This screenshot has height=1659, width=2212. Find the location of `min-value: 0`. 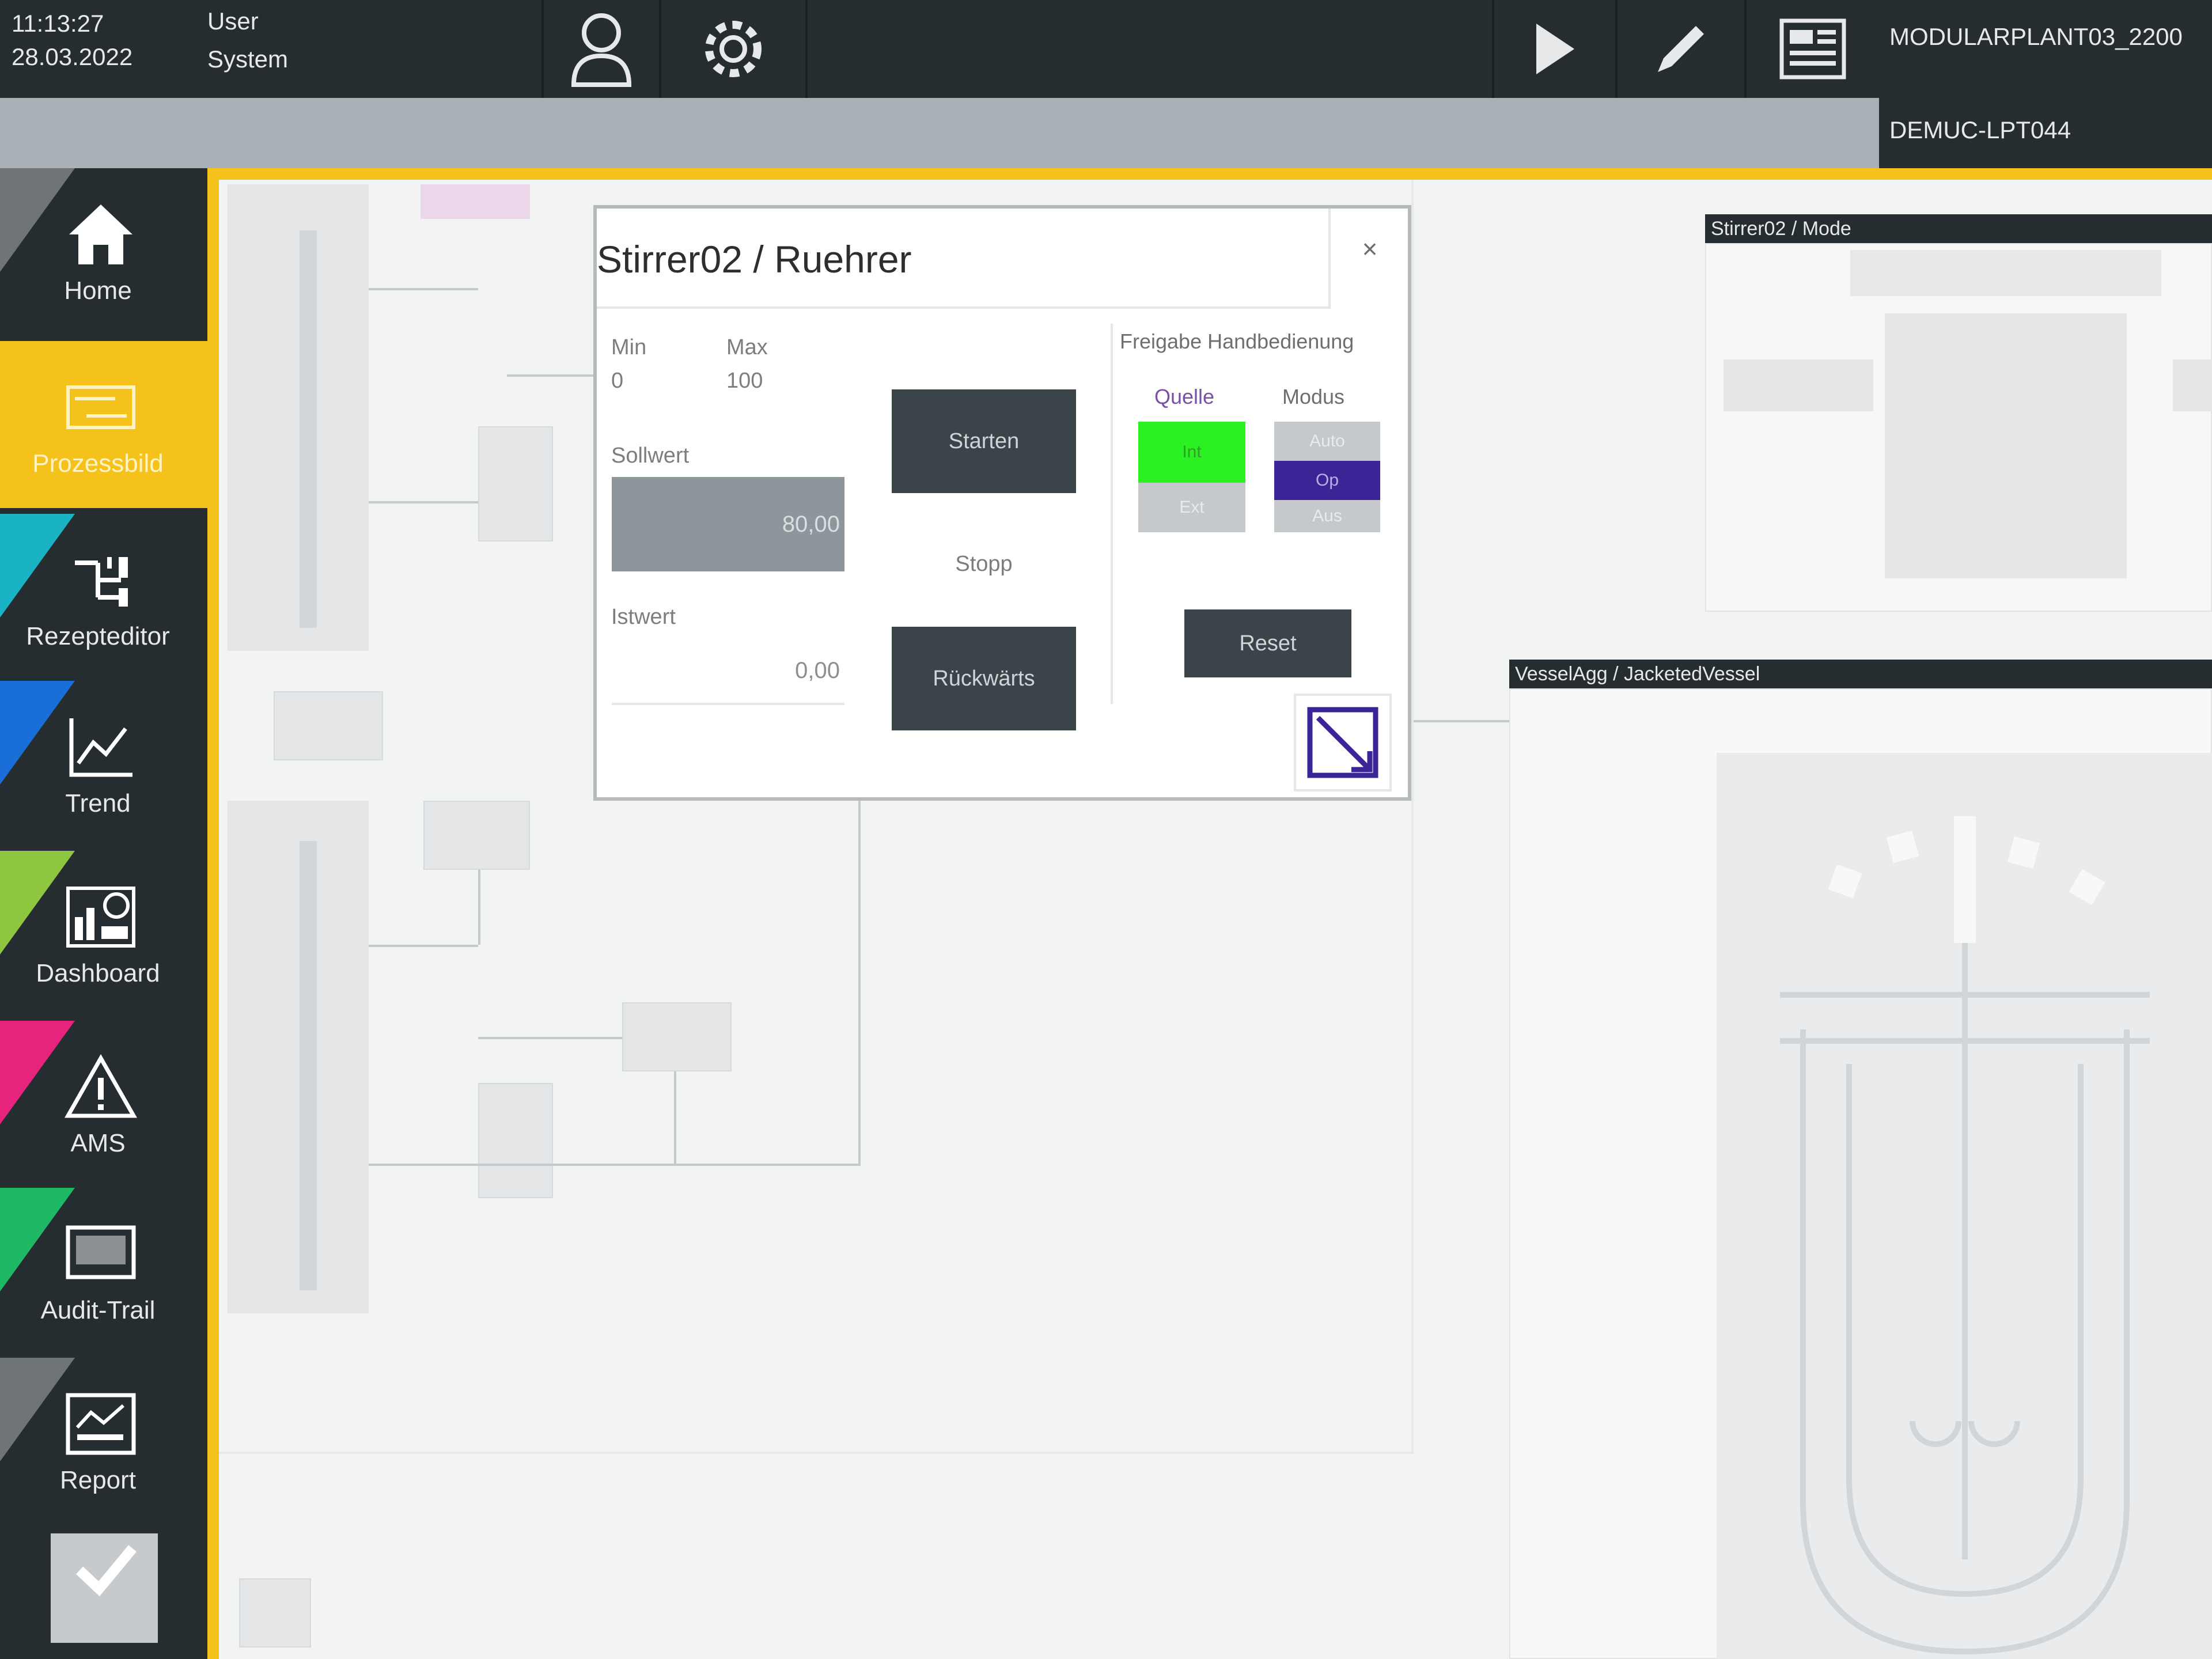

min-value: 0 is located at coordinates (617, 381).